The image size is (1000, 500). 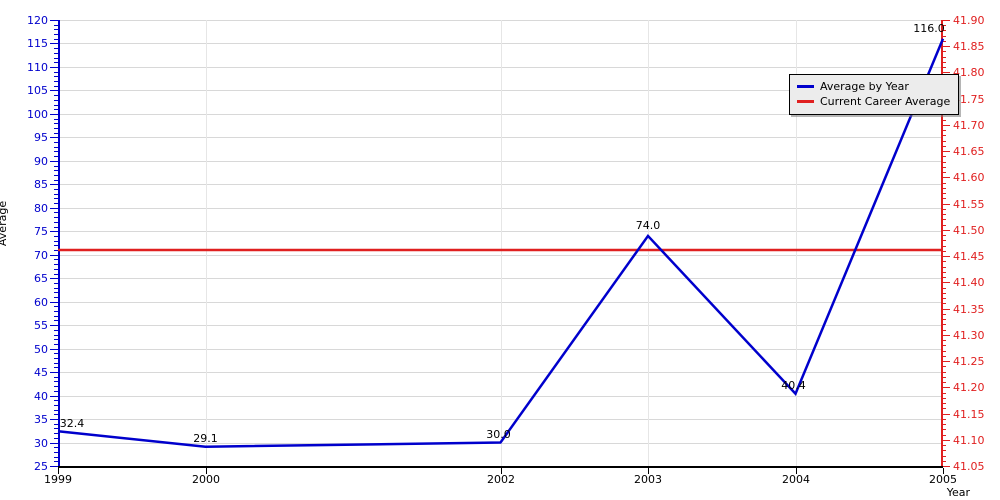 What do you see at coordinates (969, 361) in the screenshot?
I see `right-axis-tick-label: 41.25` at bounding box center [969, 361].